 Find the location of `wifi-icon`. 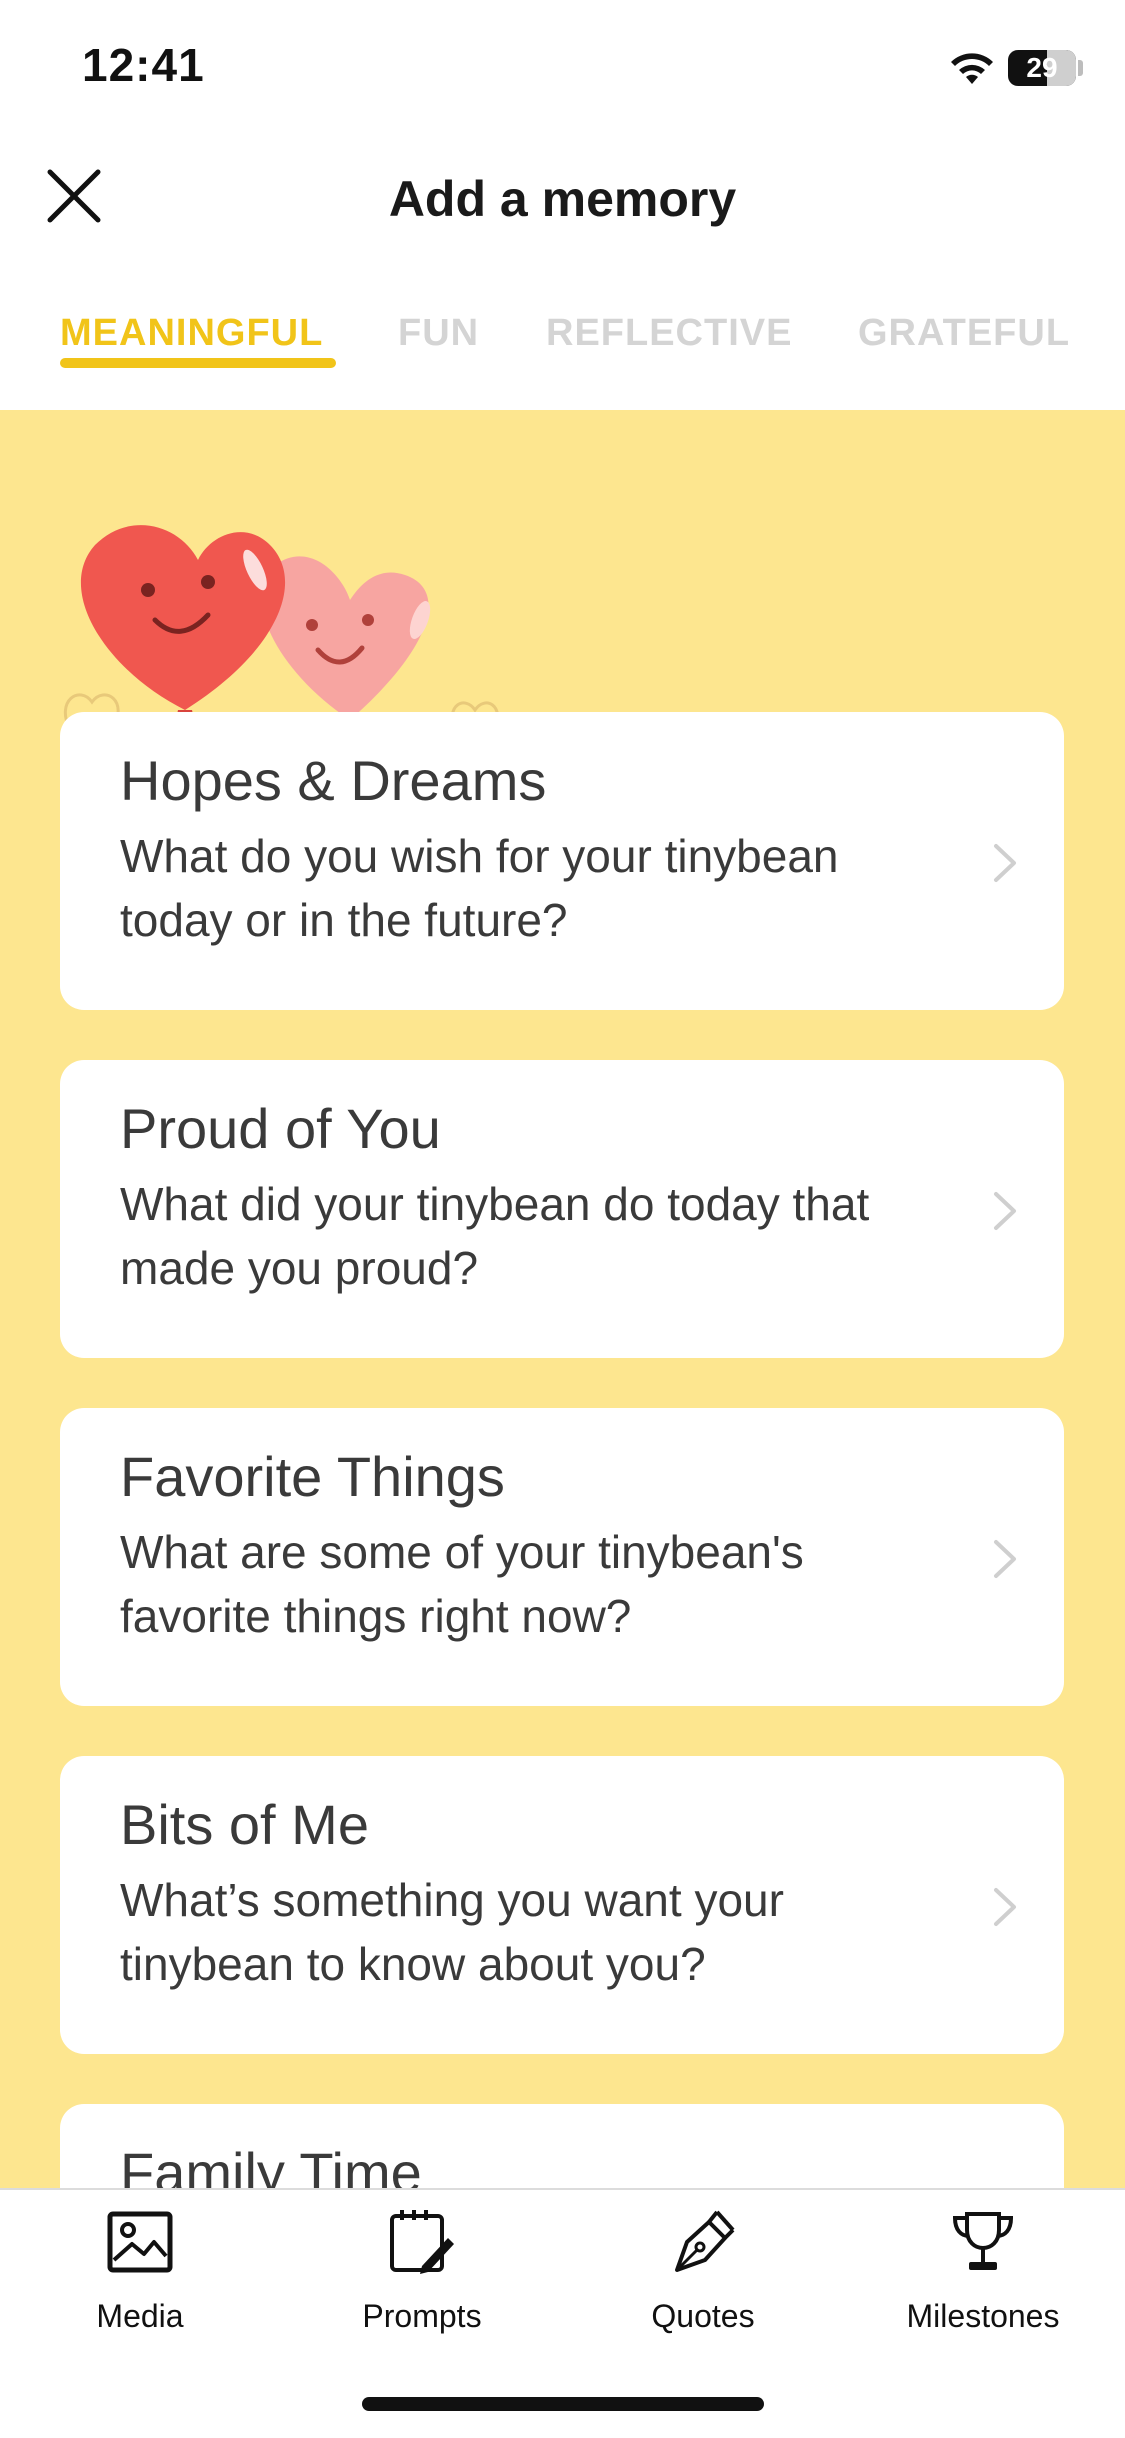

wifi-icon is located at coordinates (972, 68).